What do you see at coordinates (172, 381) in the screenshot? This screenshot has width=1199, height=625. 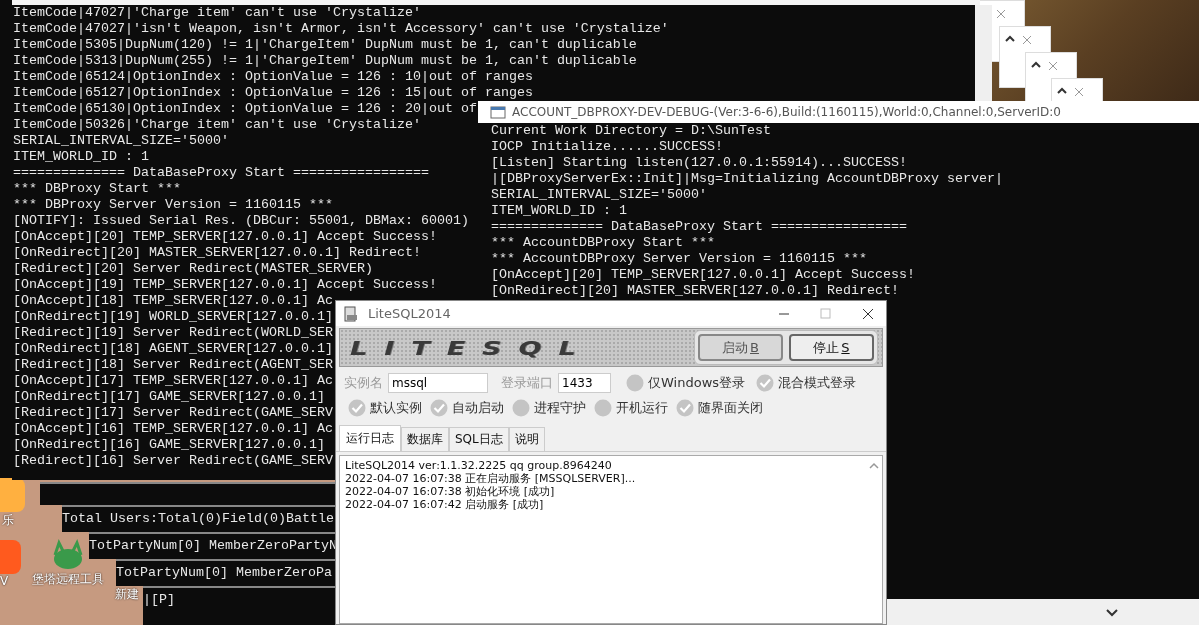 I see `console-line: [OnAccept][17] TEMP_SERVER[127.0.0.1] Ac` at bounding box center [172, 381].